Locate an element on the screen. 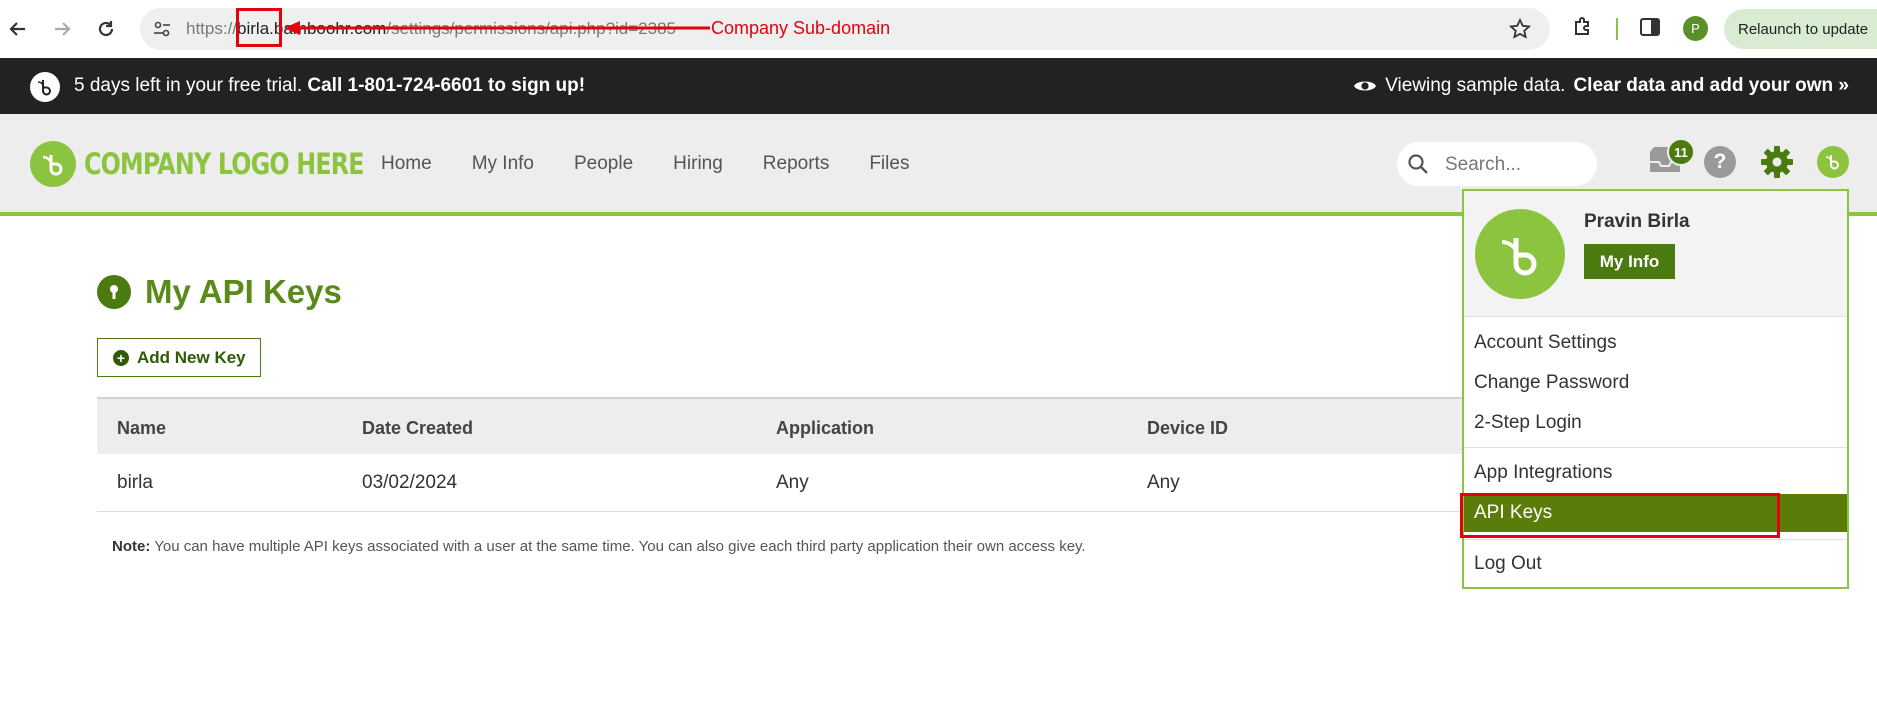  annotation-box-api-keys is located at coordinates (1620, 515).